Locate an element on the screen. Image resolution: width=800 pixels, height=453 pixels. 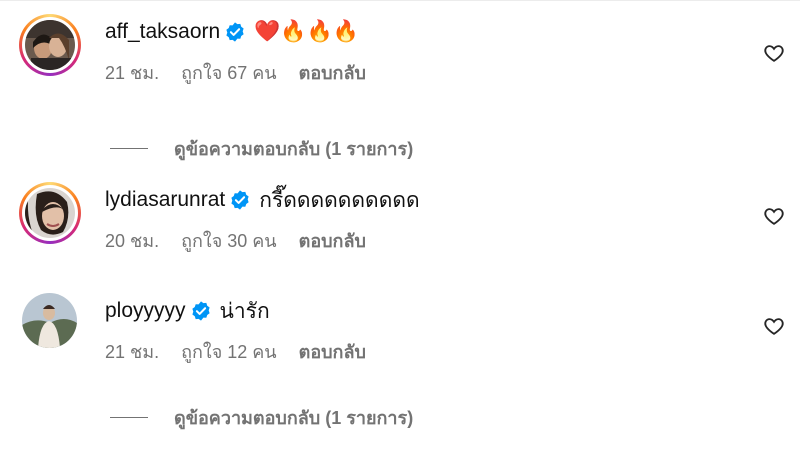
comment-meta: 21 ชม. ถูกใจ 12 คน ตอบกลับ is located at coordinates (246, 351).